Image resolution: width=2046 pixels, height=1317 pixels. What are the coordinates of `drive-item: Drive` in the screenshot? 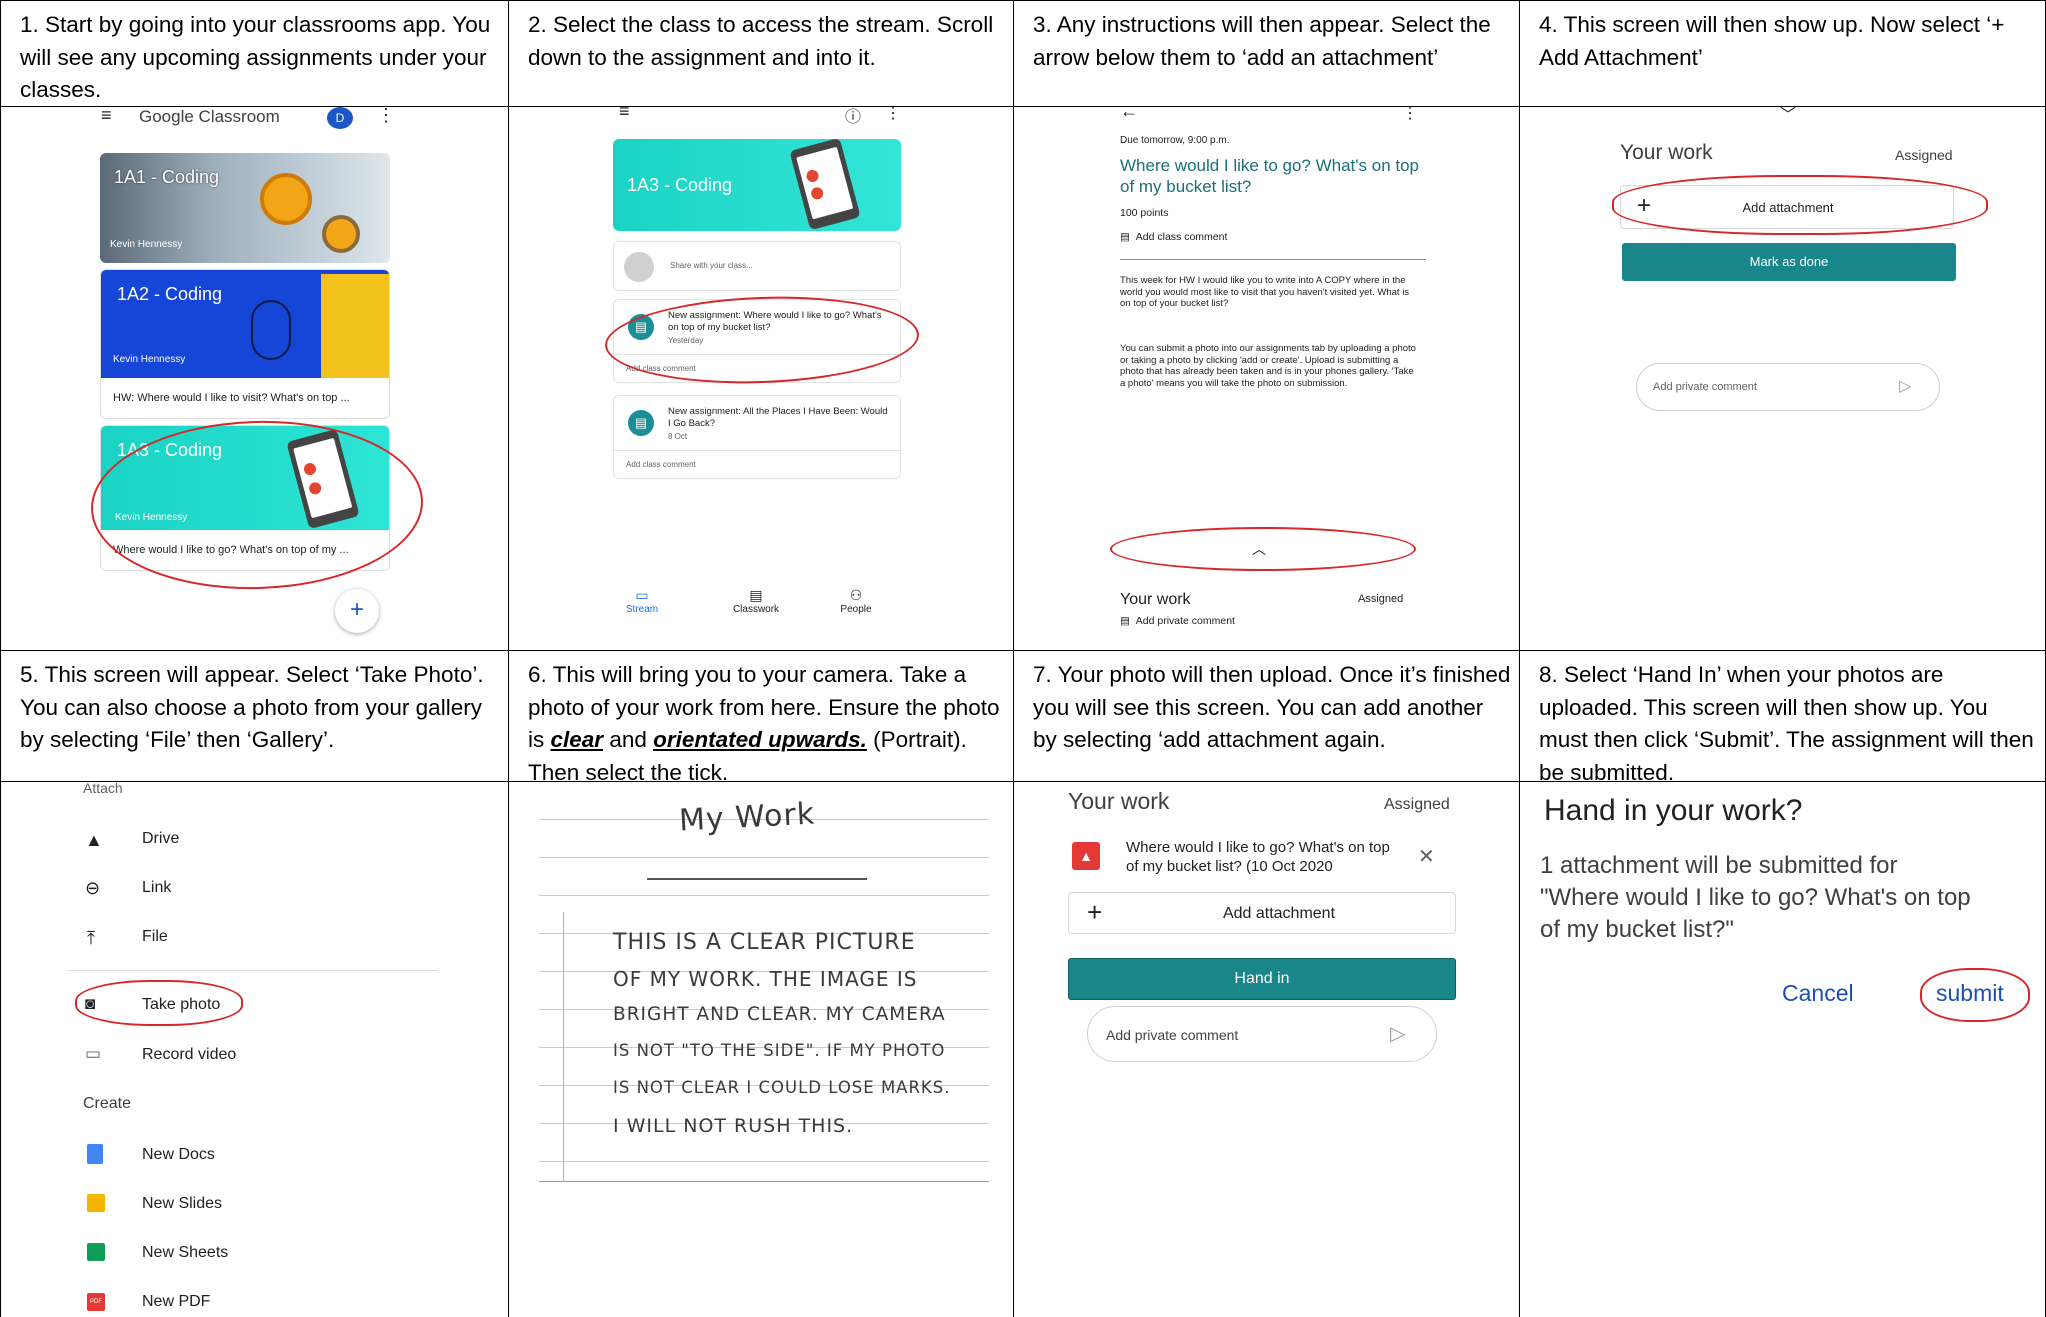 It's located at (160, 839).